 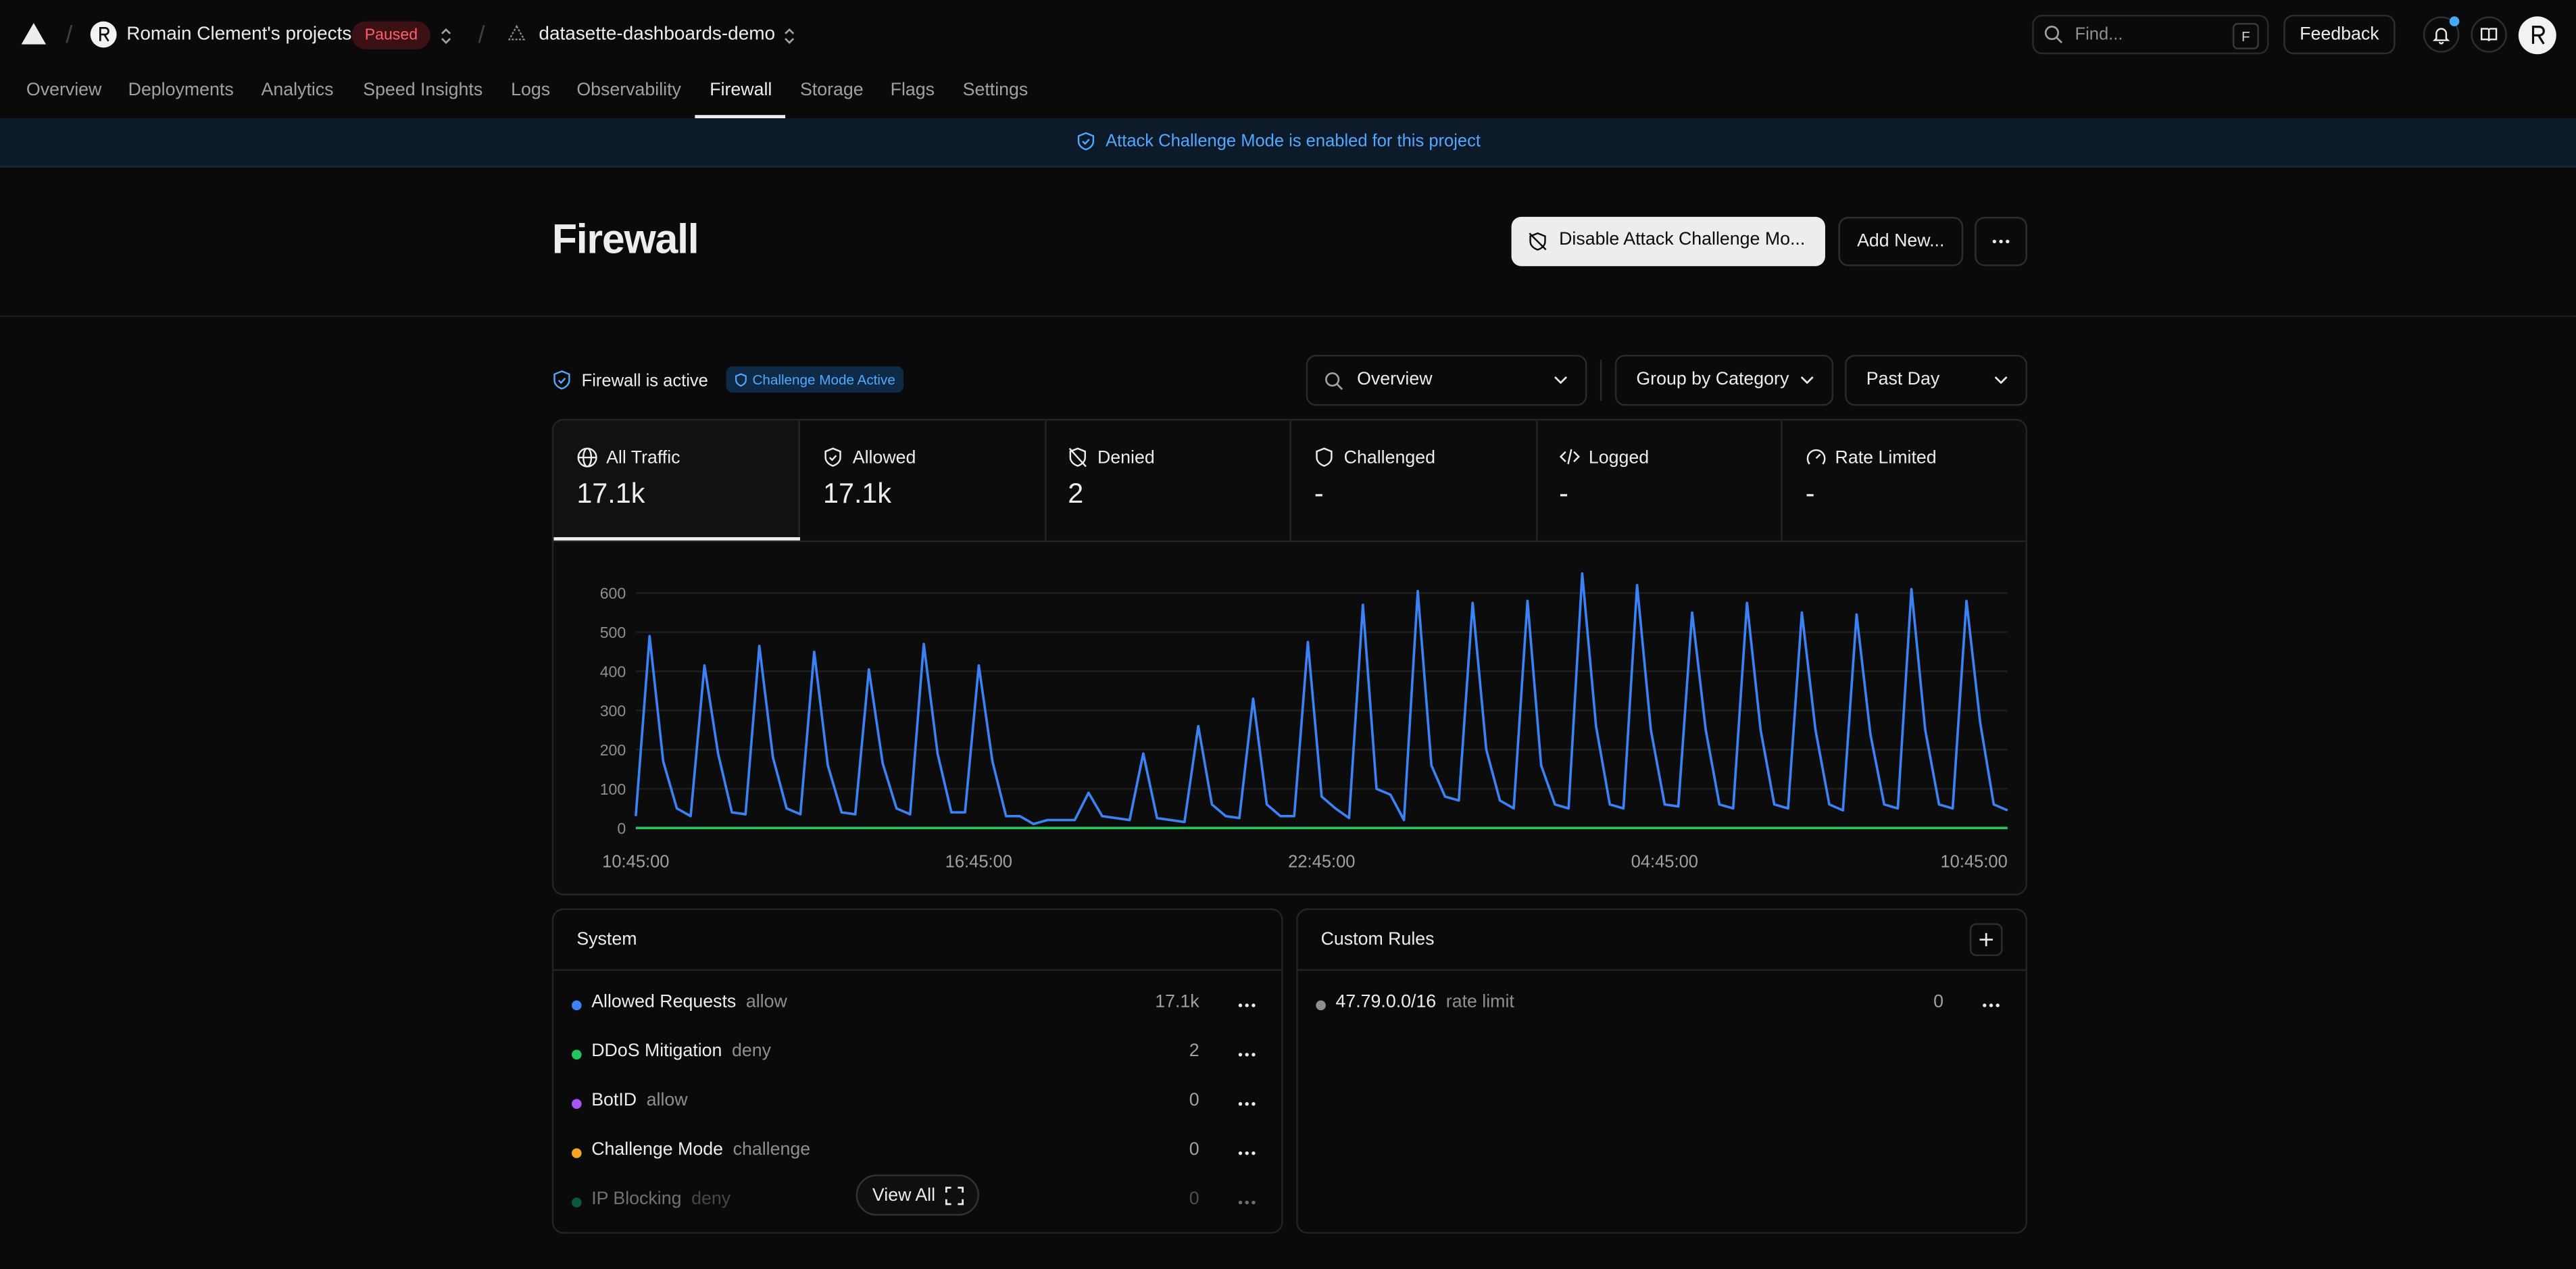 What do you see at coordinates (2537, 35) in the screenshot?
I see `user-avatar` at bounding box center [2537, 35].